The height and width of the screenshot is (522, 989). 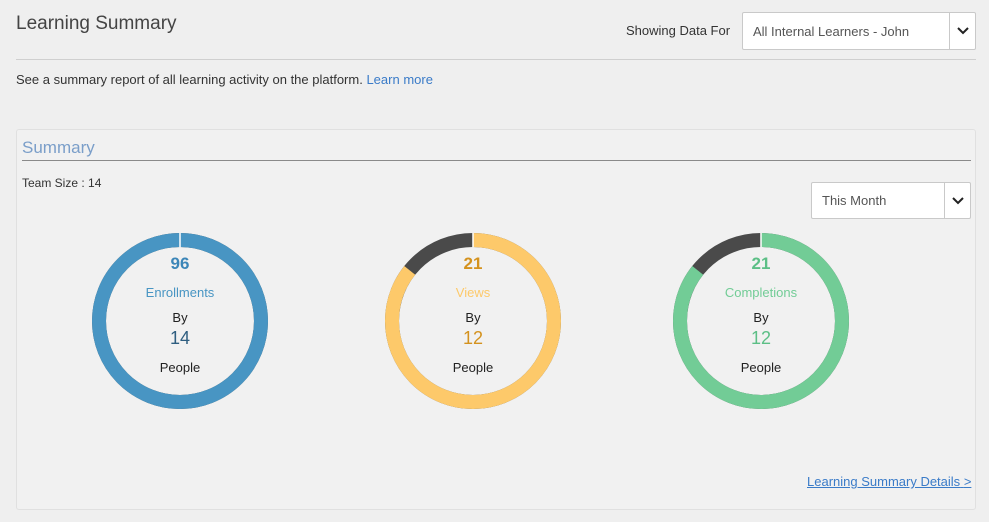 What do you see at coordinates (399, 79) in the screenshot?
I see `learn-more-link: Learn more` at bounding box center [399, 79].